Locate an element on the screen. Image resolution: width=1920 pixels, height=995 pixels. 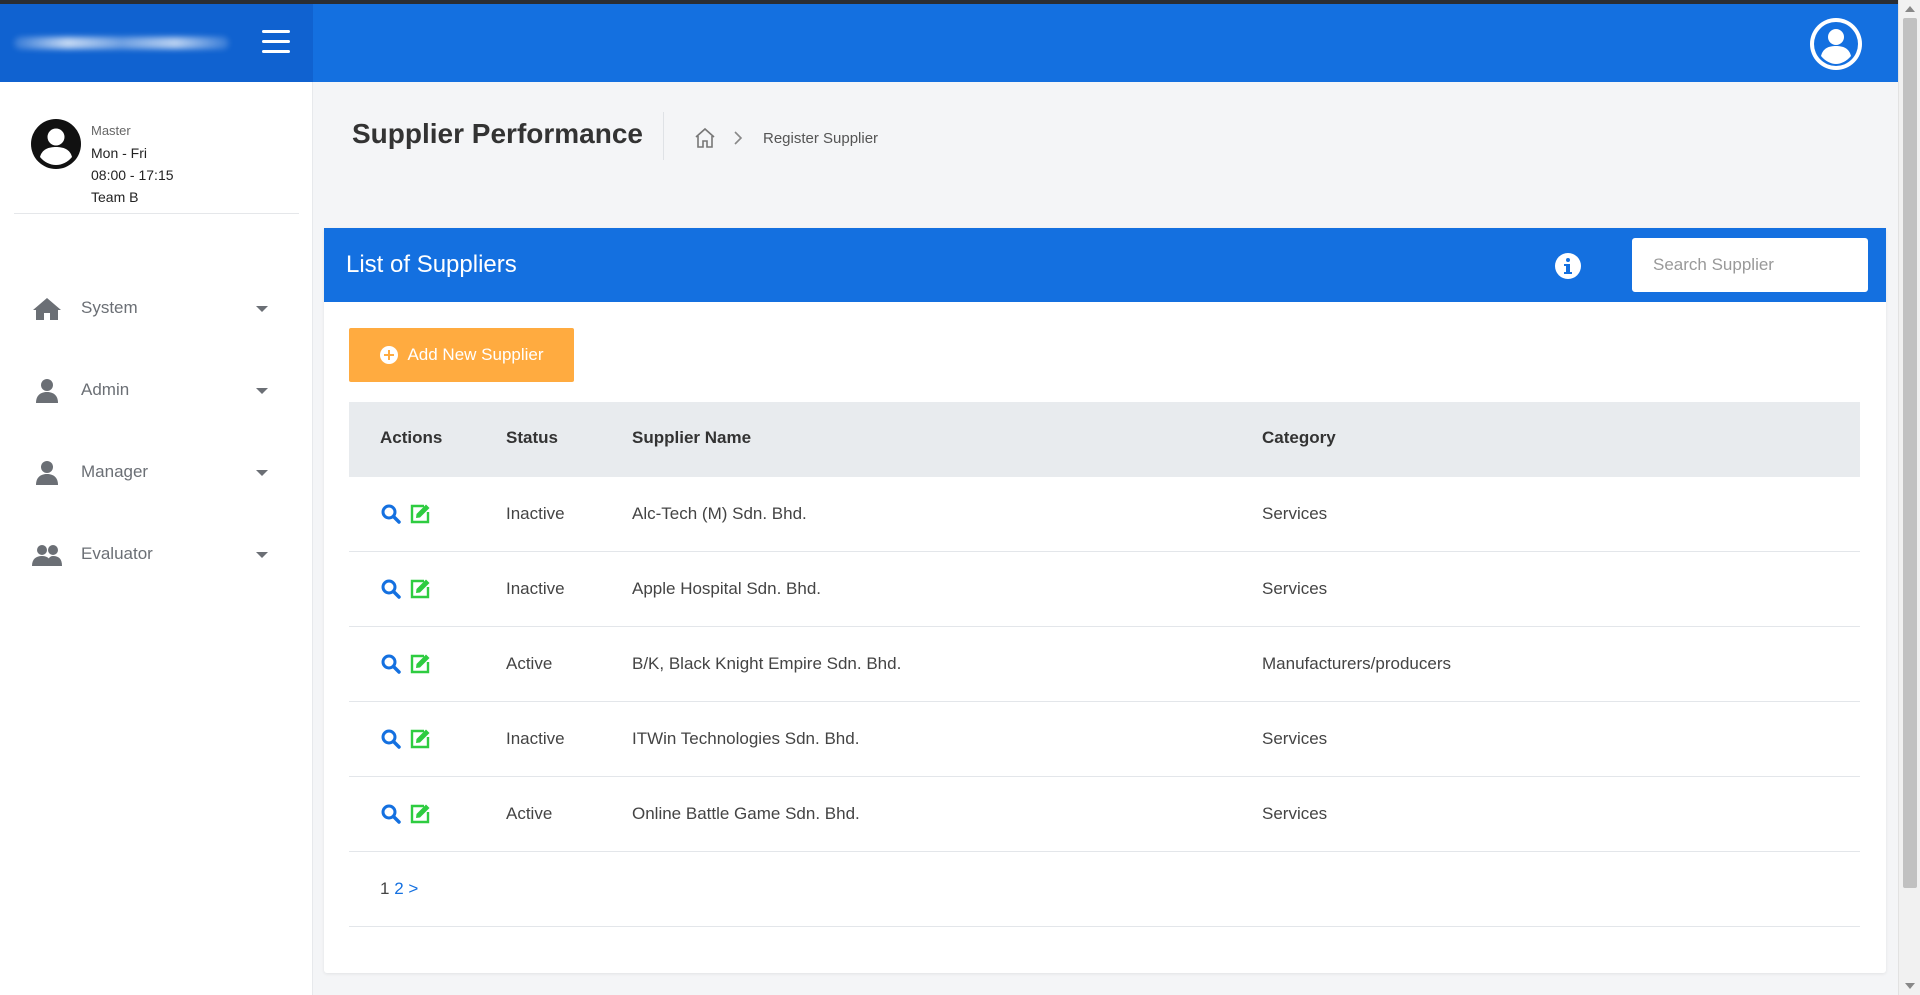
cell-supplier-name: Apple Hospital Sdn. Bhd. is located at coordinates (727, 588).